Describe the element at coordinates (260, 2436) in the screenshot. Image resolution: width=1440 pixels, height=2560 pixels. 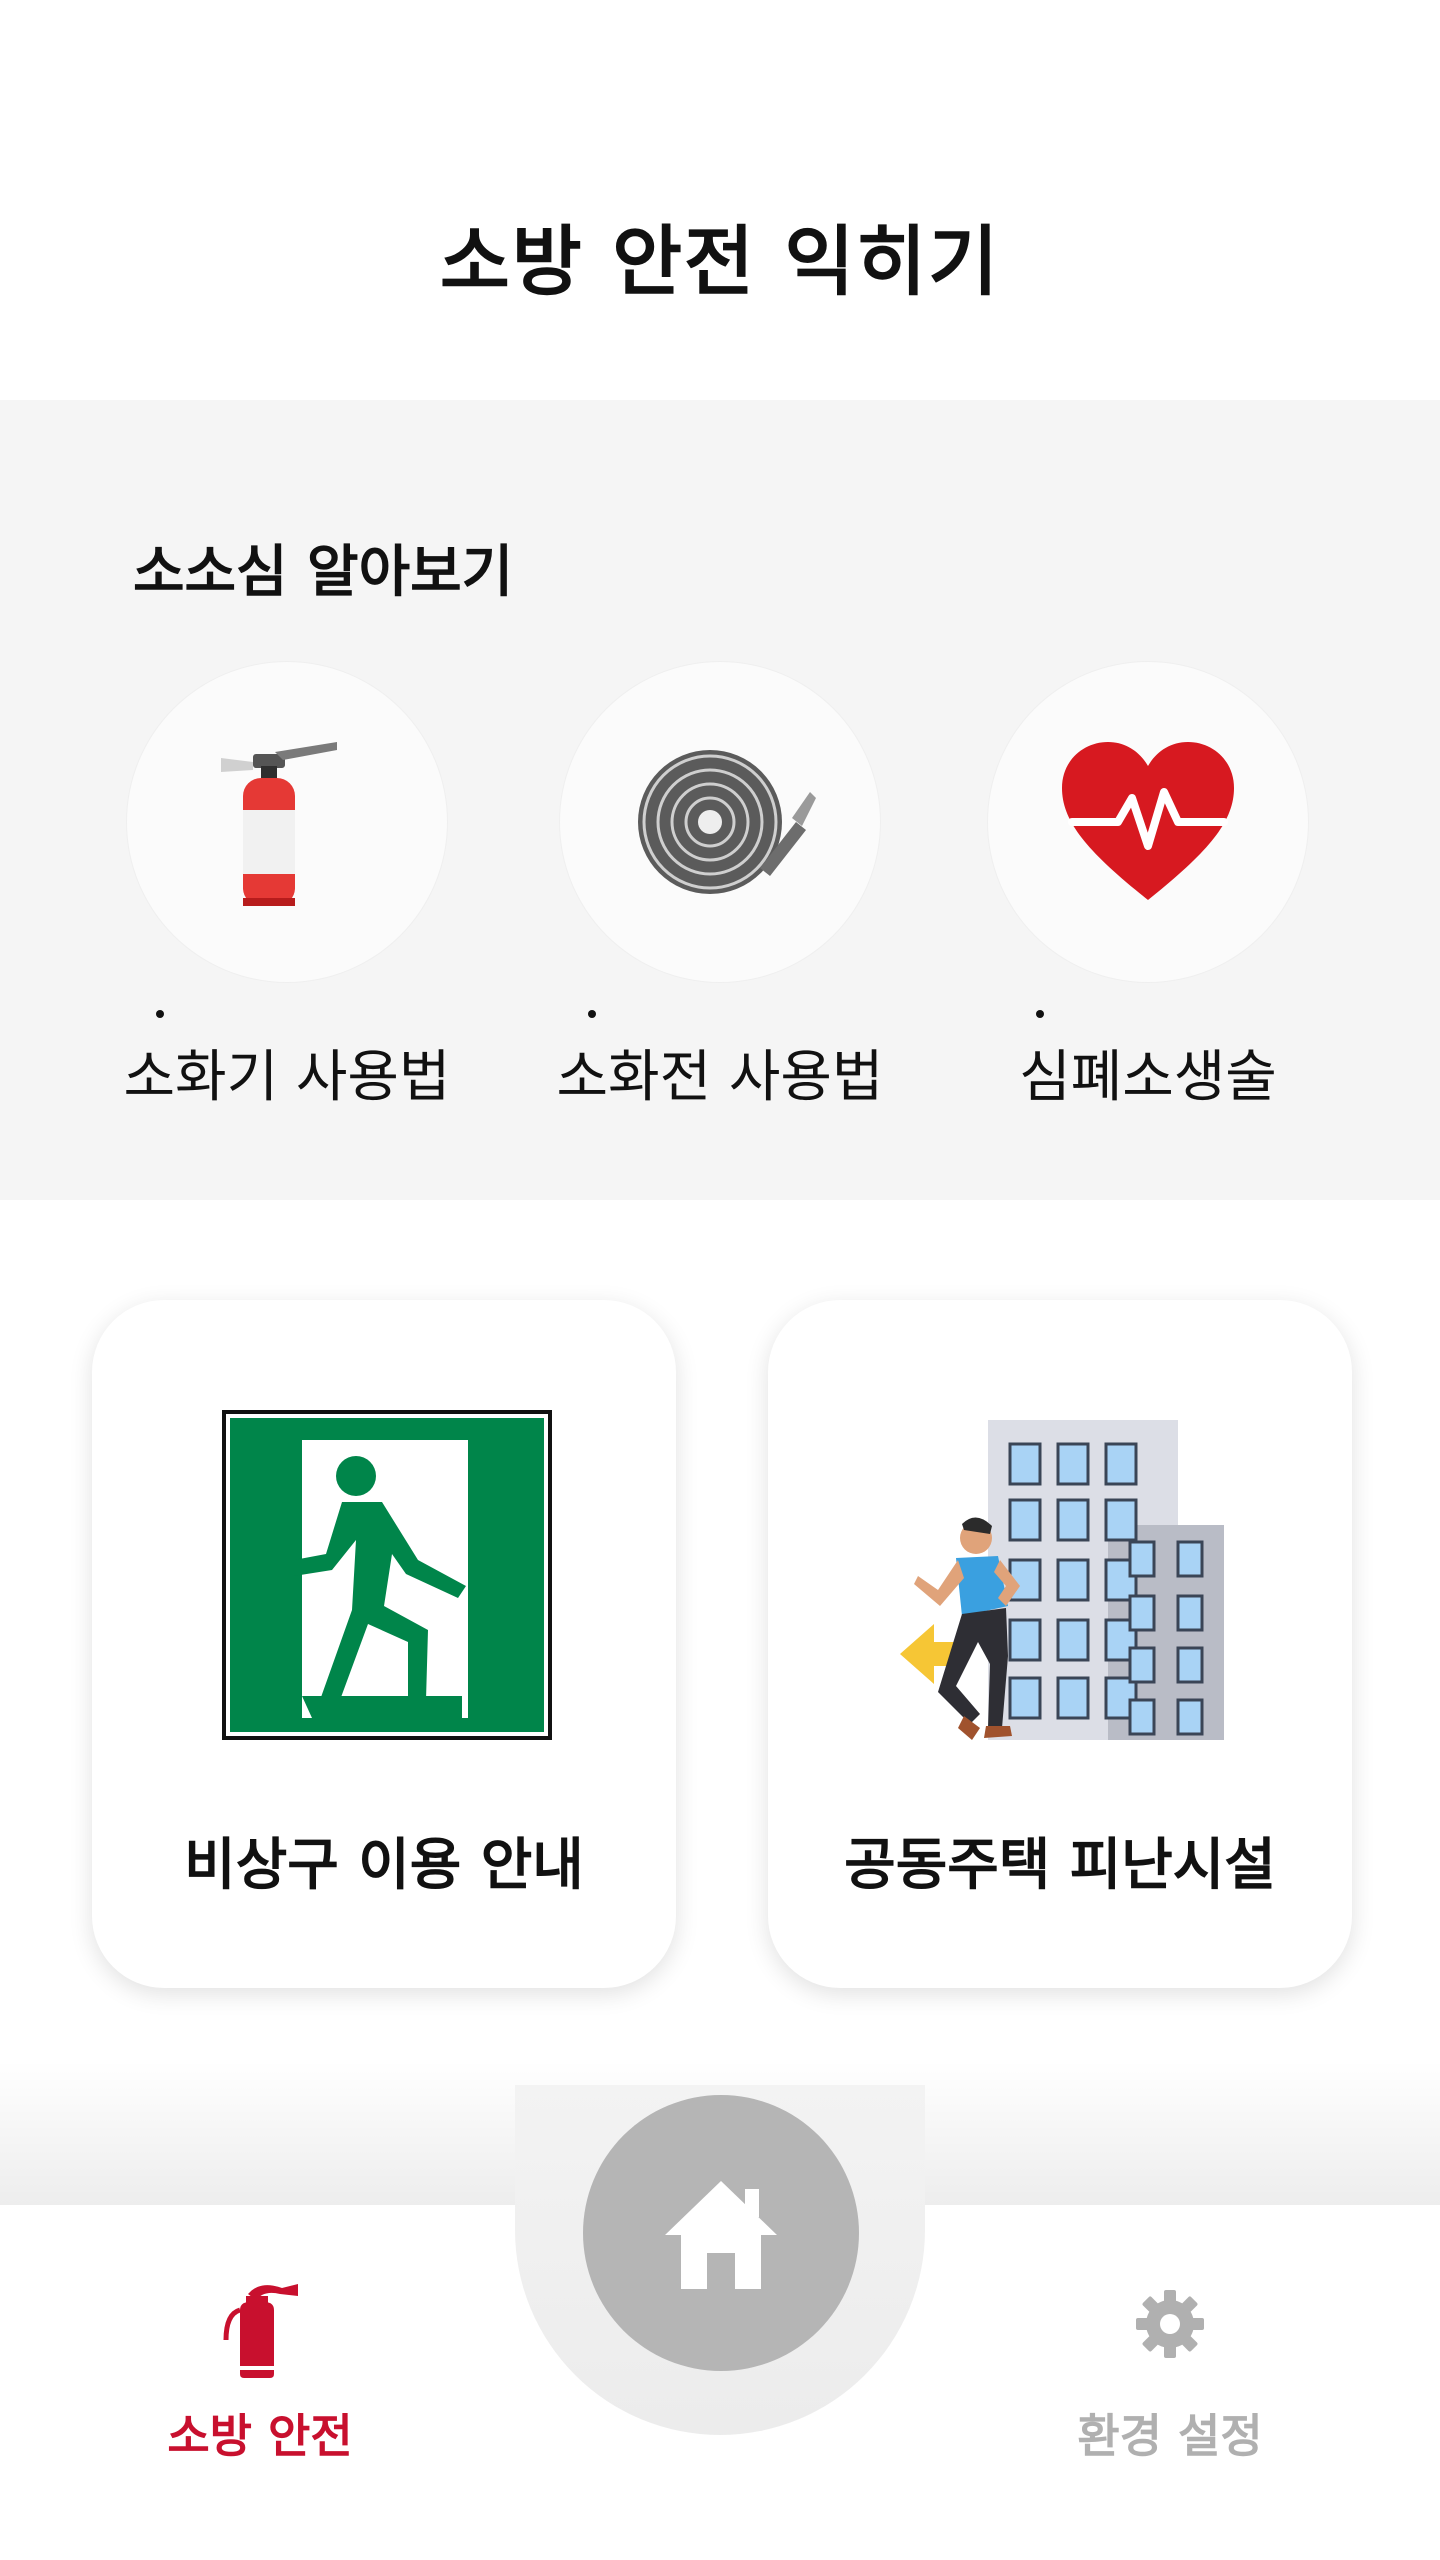
I see `nav-label: 소방 안전` at that location.